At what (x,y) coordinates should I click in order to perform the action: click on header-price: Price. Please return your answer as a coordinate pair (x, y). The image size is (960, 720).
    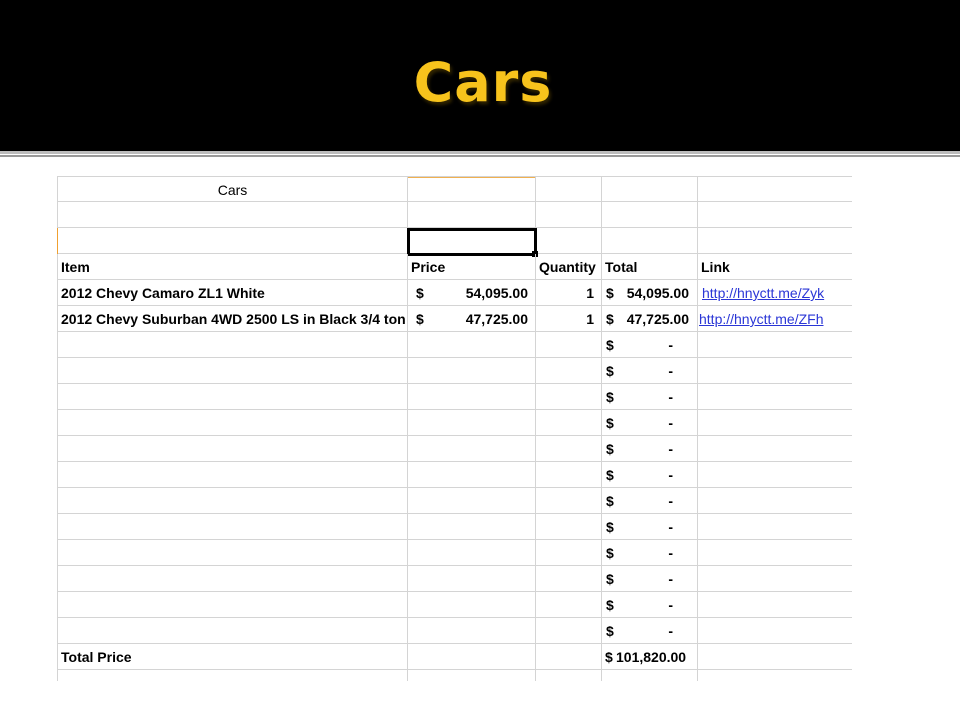
    Looking at the image, I should click on (472, 267).